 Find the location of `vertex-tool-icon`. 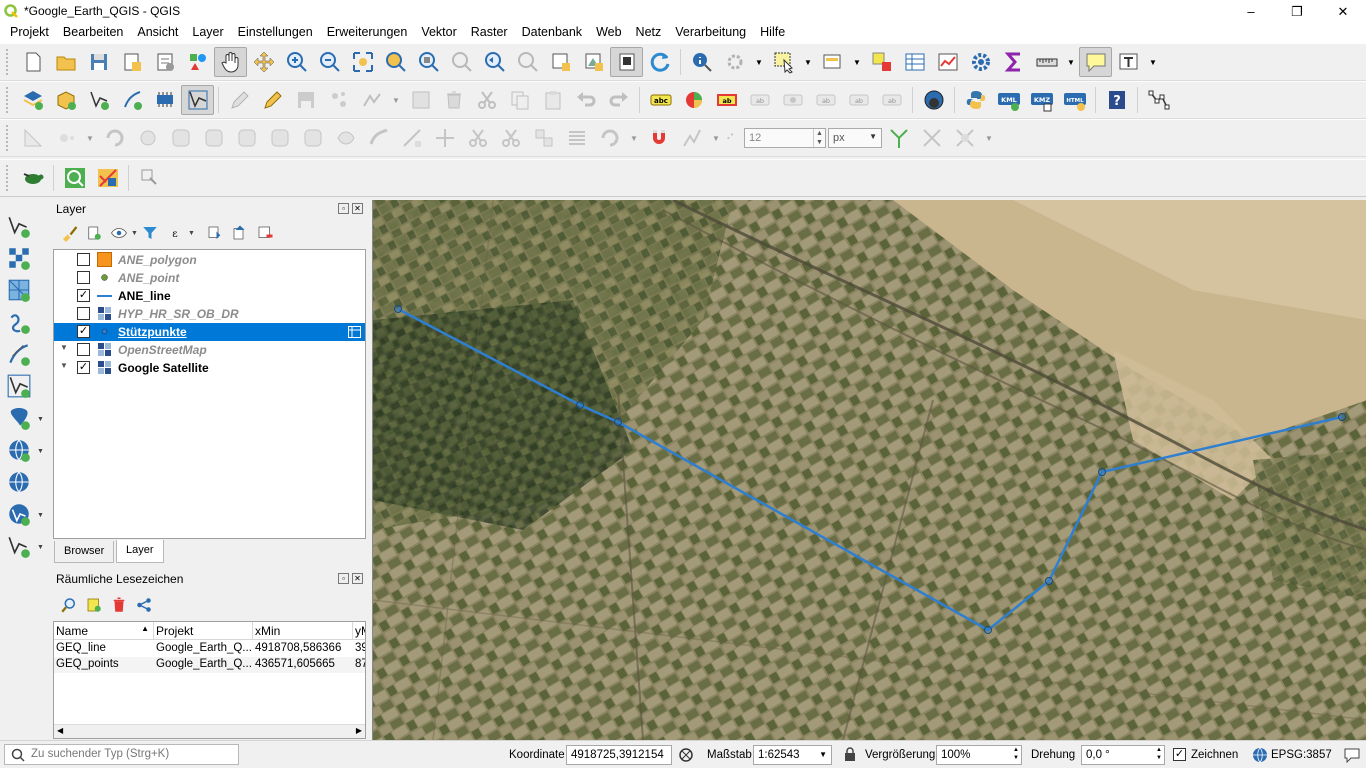

vertex-tool-icon is located at coordinates (371, 100).